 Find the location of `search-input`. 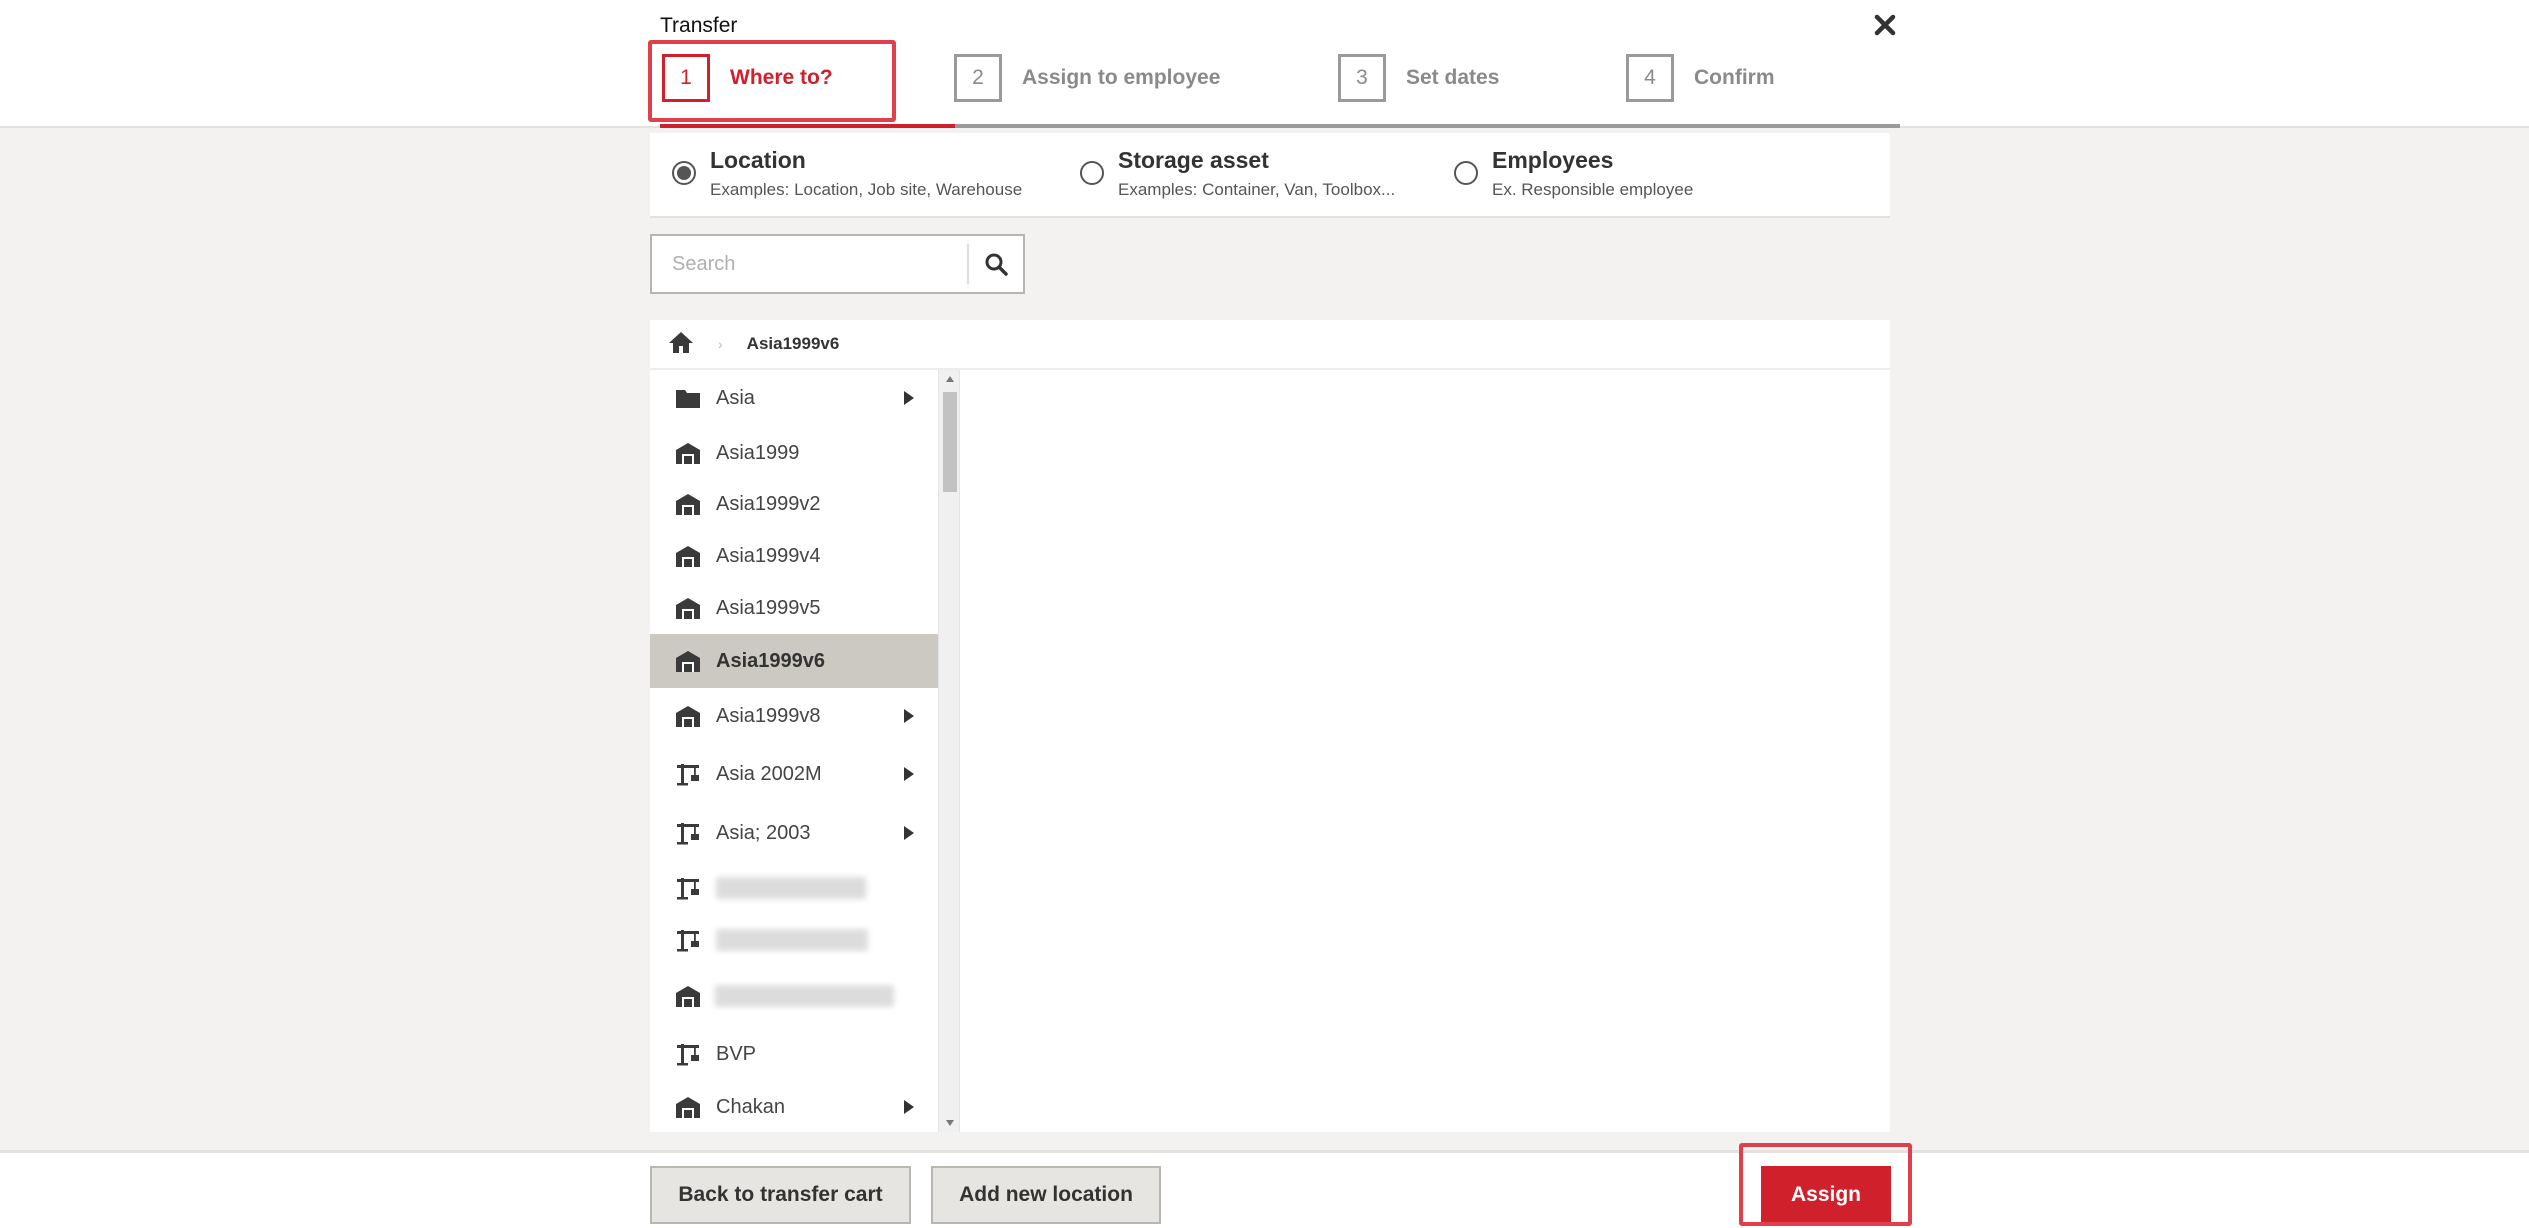

search-input is located at coordinates (809, 264).